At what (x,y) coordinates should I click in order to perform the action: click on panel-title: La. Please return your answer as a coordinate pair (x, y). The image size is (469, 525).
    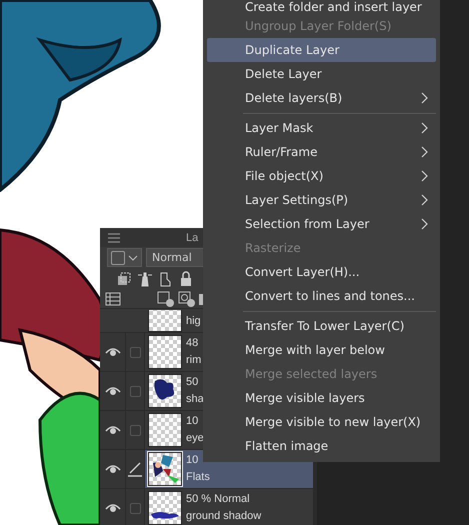
    Looking at the image, I should click on (192, 238).